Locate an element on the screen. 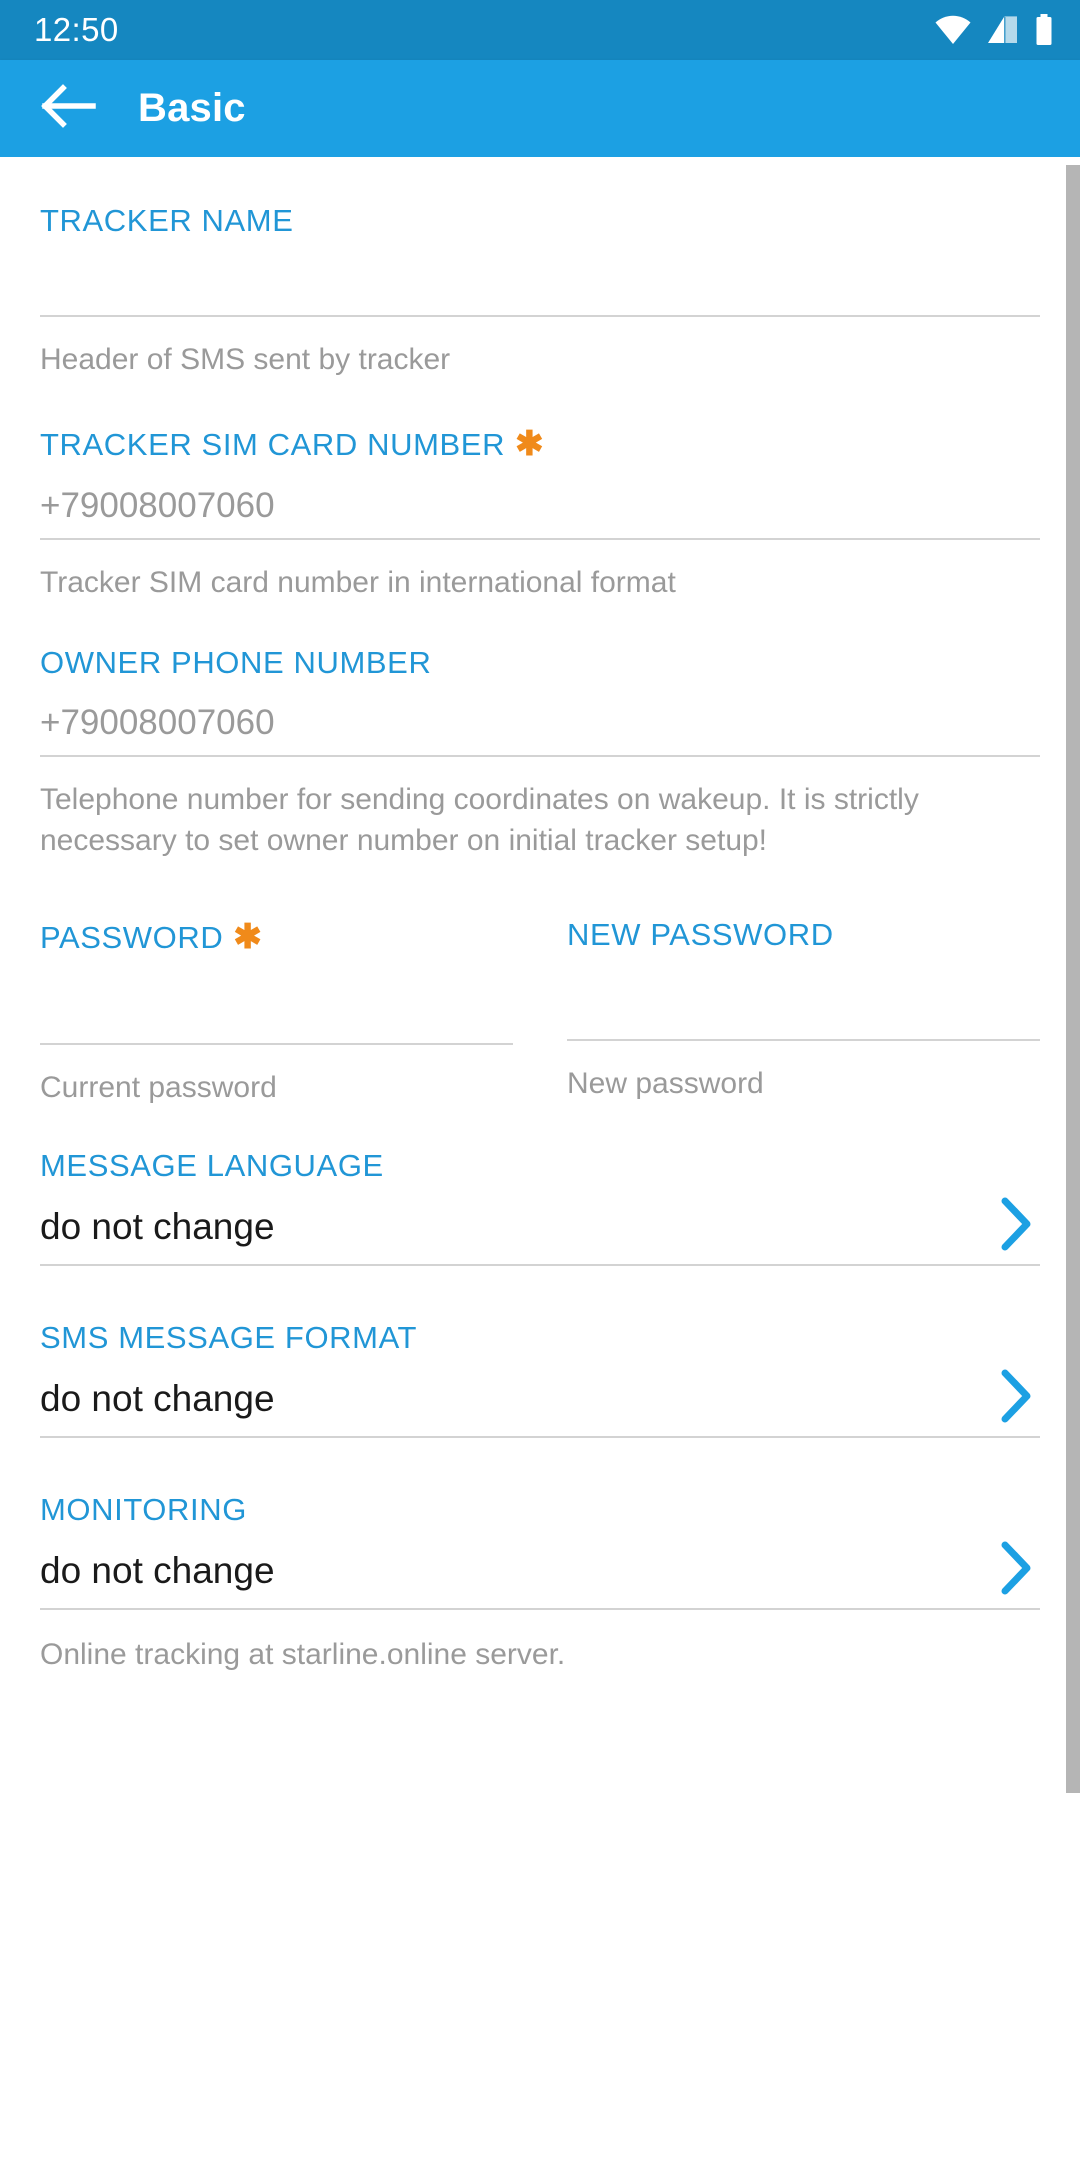  back-button is located at coordinates (69, 109).